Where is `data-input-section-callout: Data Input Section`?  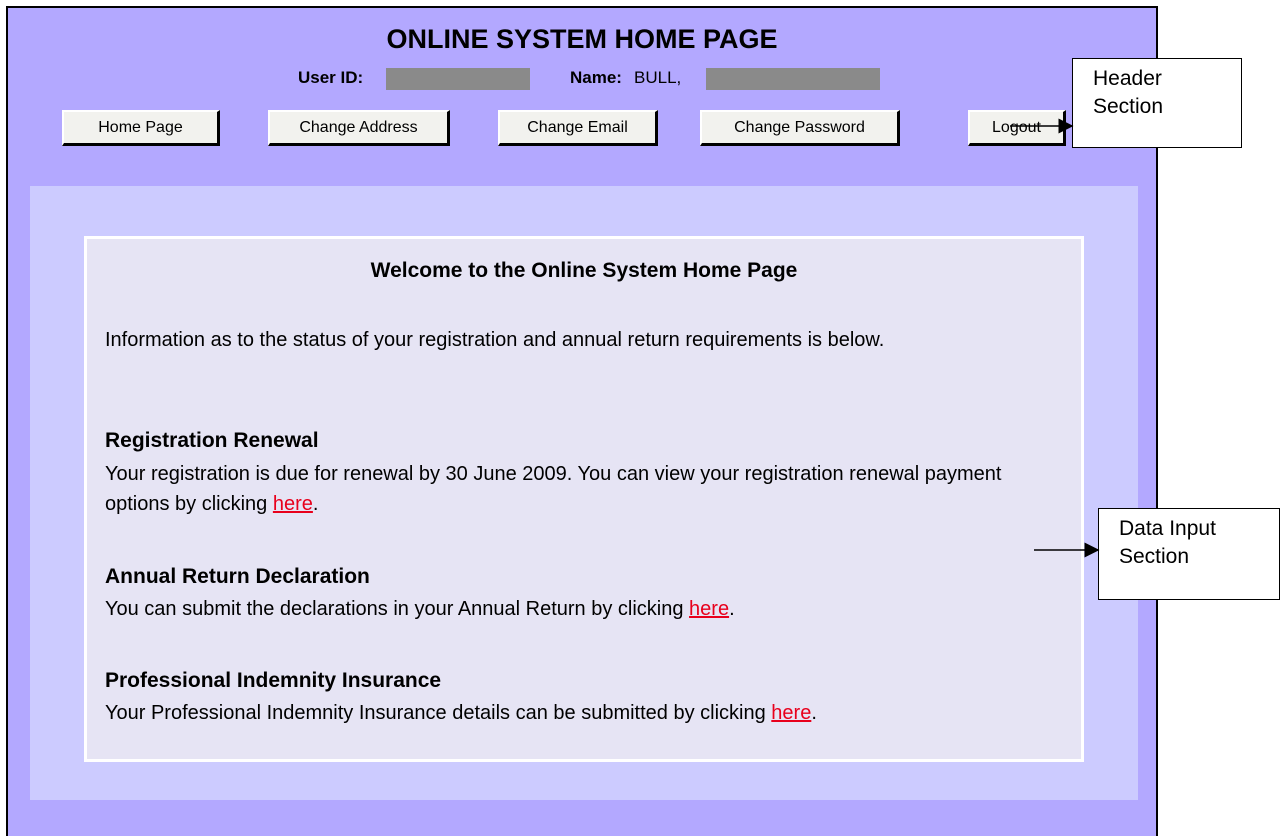
data-input-section-callout: Data Input Section is located at coordinates (1189, 554).